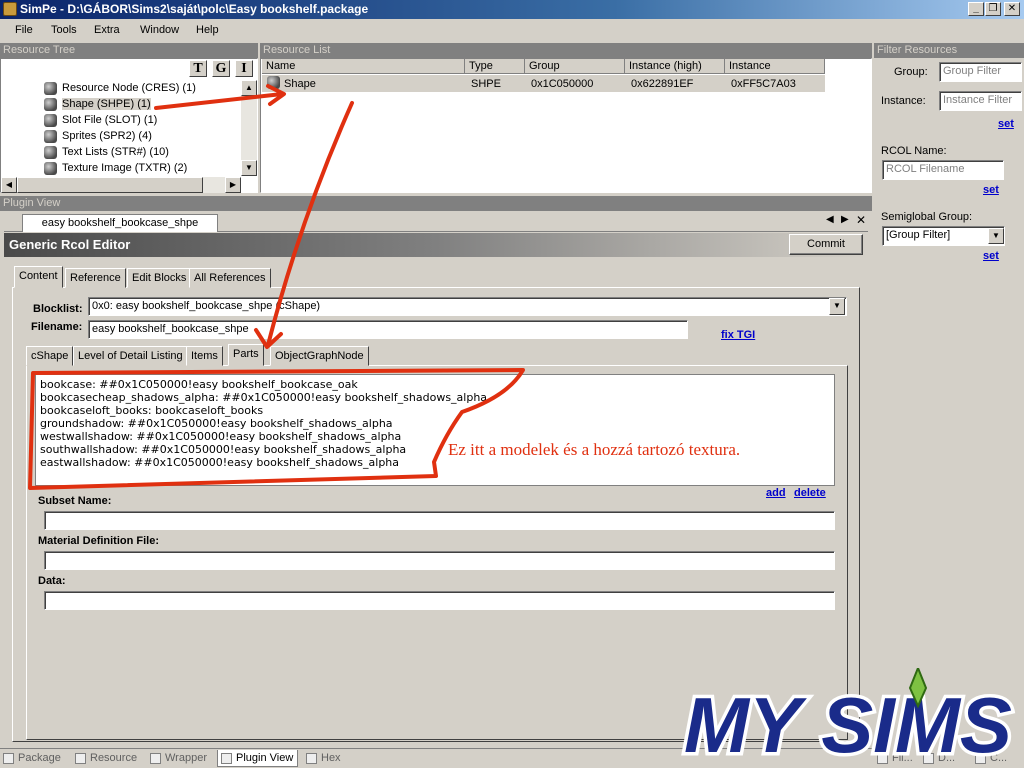 The image size is (1024, 768). What do you see at coordinates (310, 224) in the screenshot?
I see `arrow-to-parts-tab` at bounding box center [310, 224].